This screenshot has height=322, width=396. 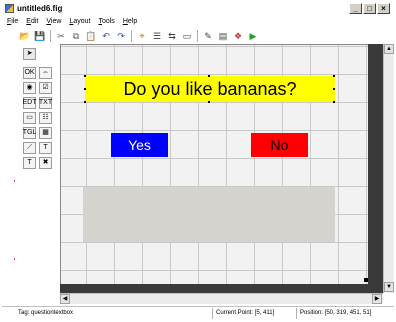 What do you see at coordinates (187, 36) in the screenshot?
I see `toolbar-editor-icon: ▭` at bounding box center [187, 36].